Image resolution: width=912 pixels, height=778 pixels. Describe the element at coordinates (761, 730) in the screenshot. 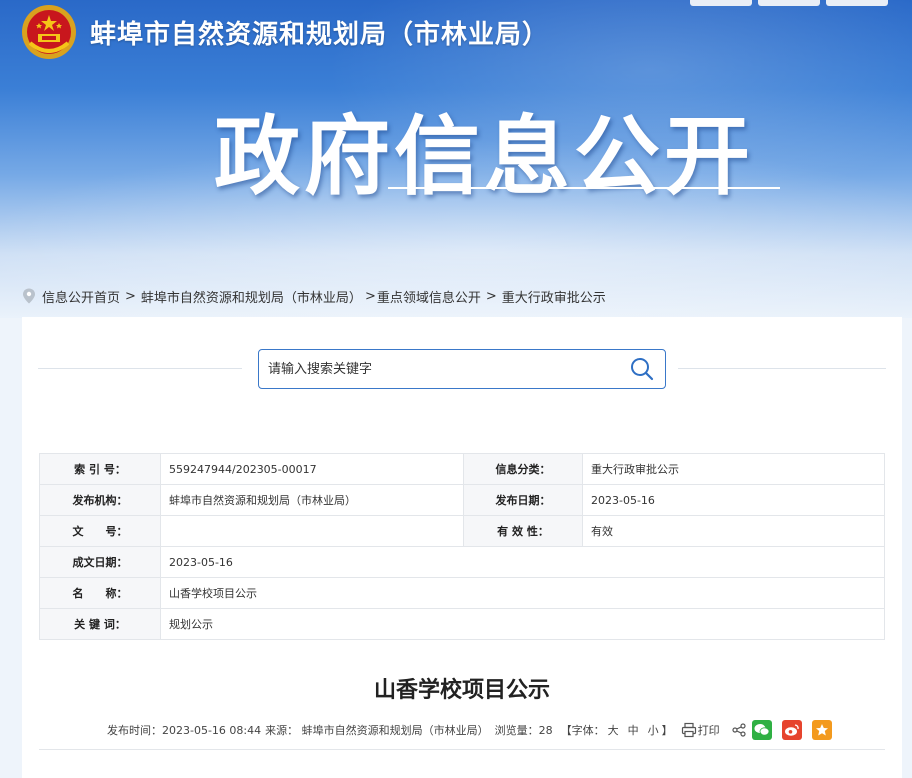

I see `wechat-icon` at that location.